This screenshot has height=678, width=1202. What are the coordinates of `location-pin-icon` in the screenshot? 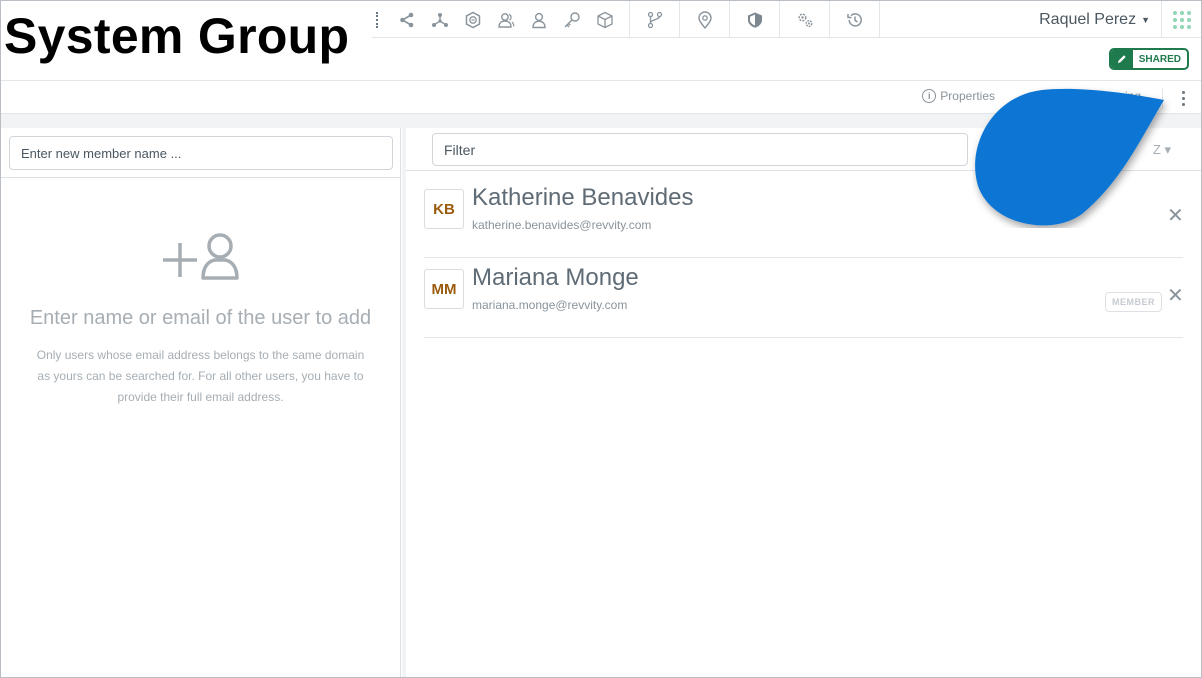 It's located at (704, 20).